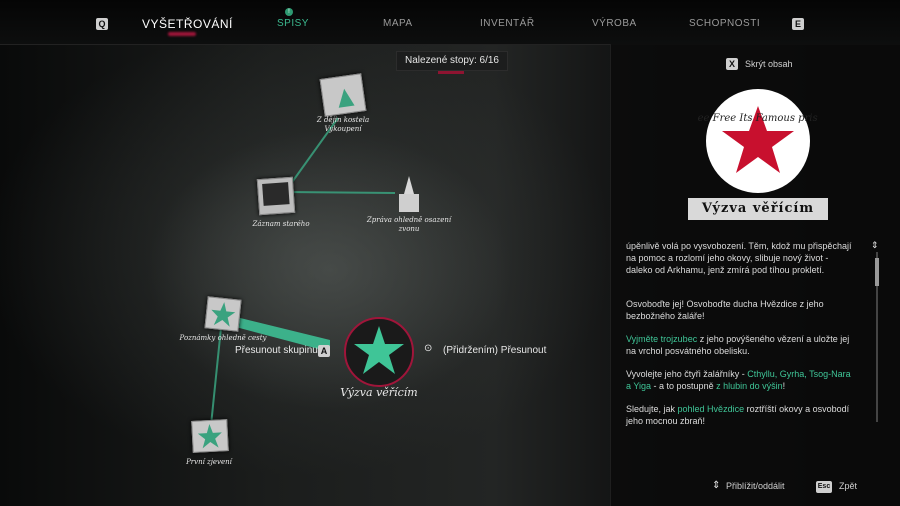 The width and height of the screenshot is (900, 506). What do you see at coordinates (324, 351) in the screenshot?
I see `a-key-prompt: A` at bounding box center [324, 351].